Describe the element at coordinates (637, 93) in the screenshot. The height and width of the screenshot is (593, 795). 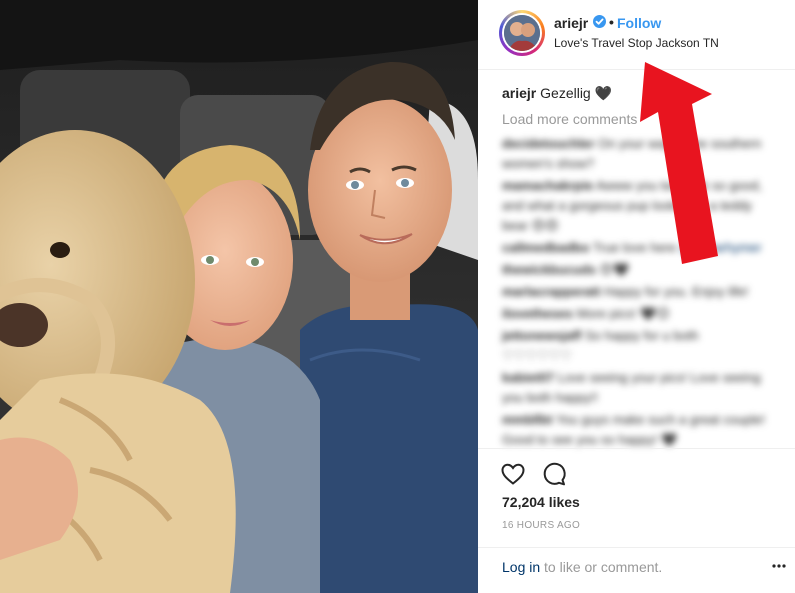
I see `post-caption: ariejr Gezellig 🖤` at that location.